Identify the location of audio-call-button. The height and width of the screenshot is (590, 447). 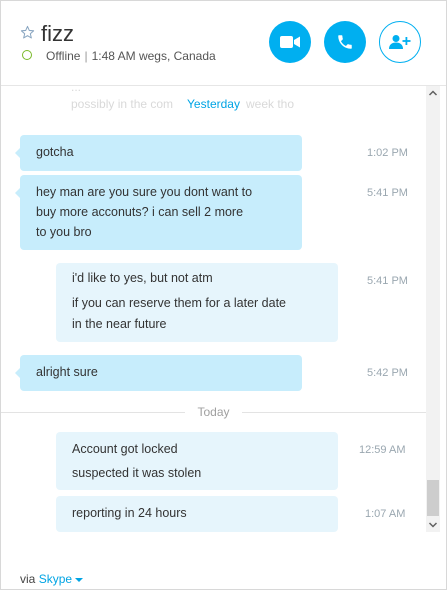
(345, 42).